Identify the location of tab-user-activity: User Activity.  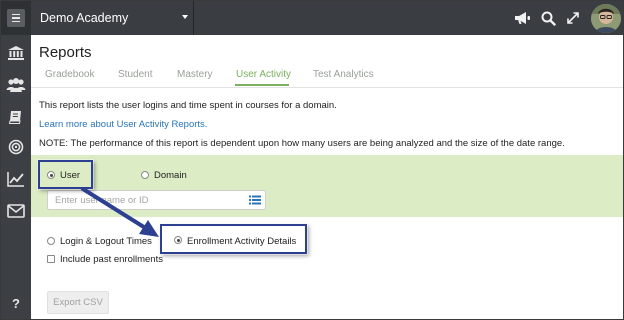
(263, 74).